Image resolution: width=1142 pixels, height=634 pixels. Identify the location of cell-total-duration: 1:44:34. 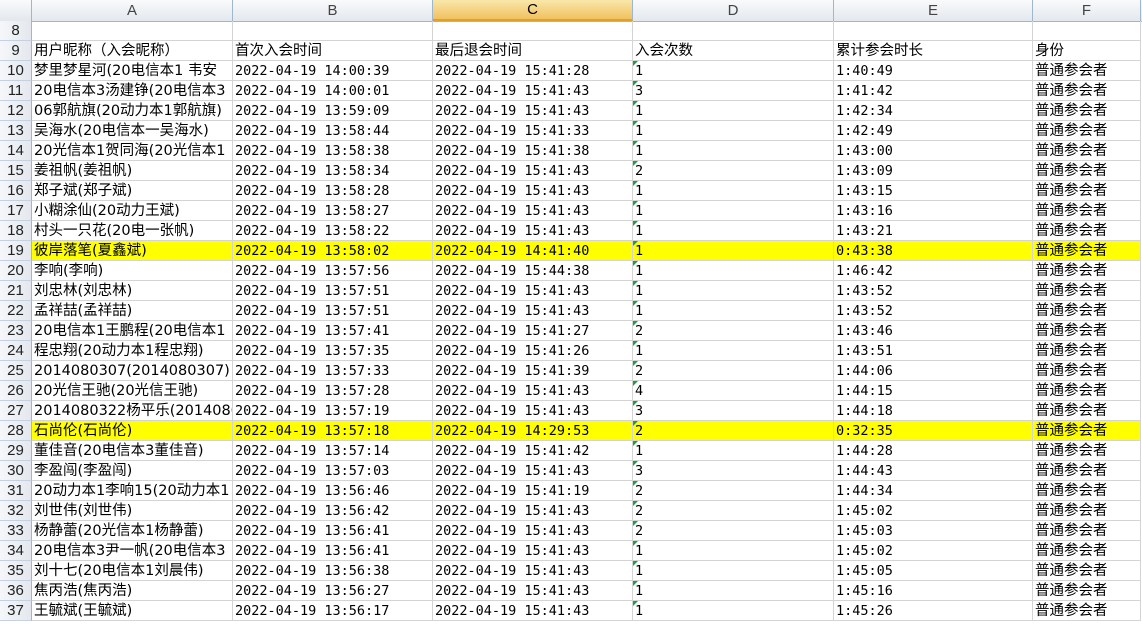
(933, 491).